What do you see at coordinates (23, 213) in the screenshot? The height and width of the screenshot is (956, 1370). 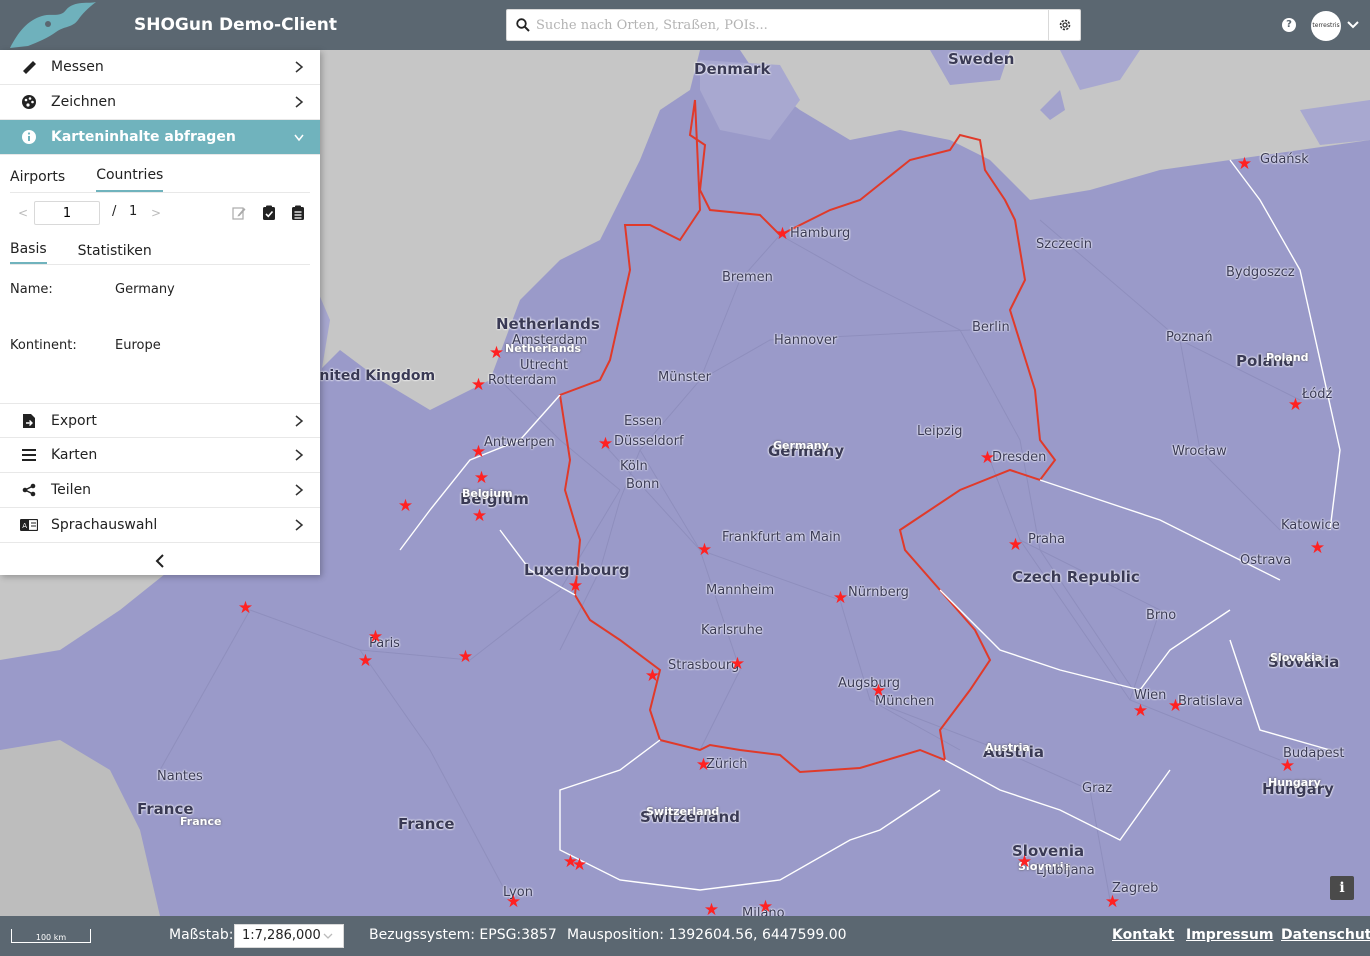 I see `previous-page-icon: <` at bounding box center [23, 213].